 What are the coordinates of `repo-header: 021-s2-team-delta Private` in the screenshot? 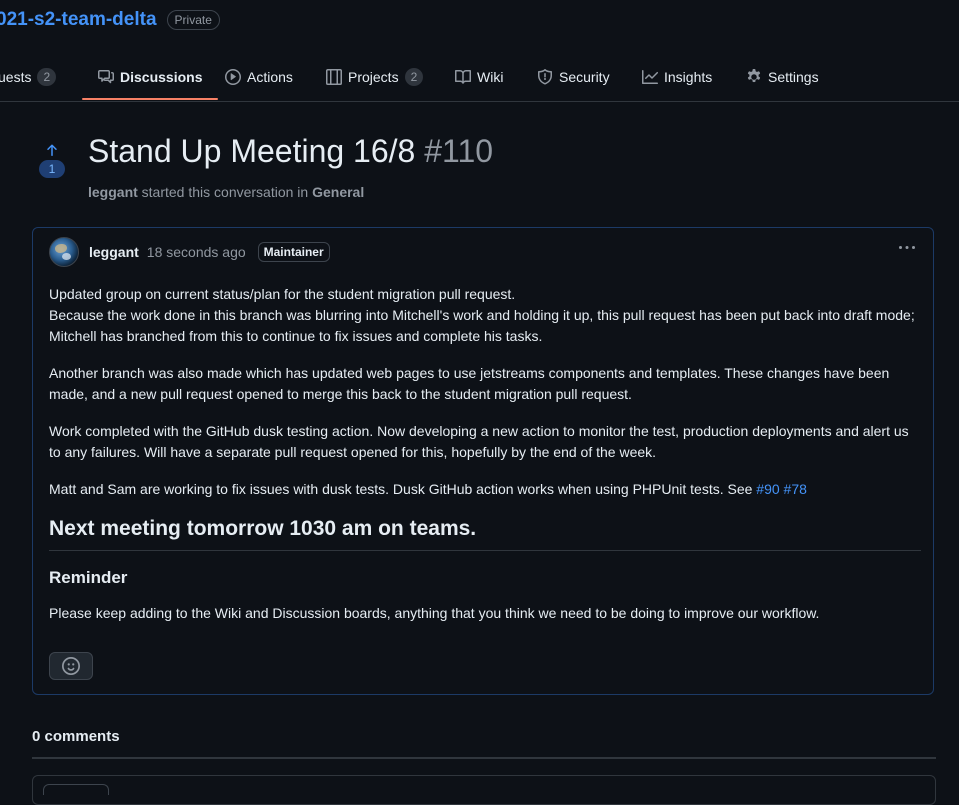 It's located at (110, 20).